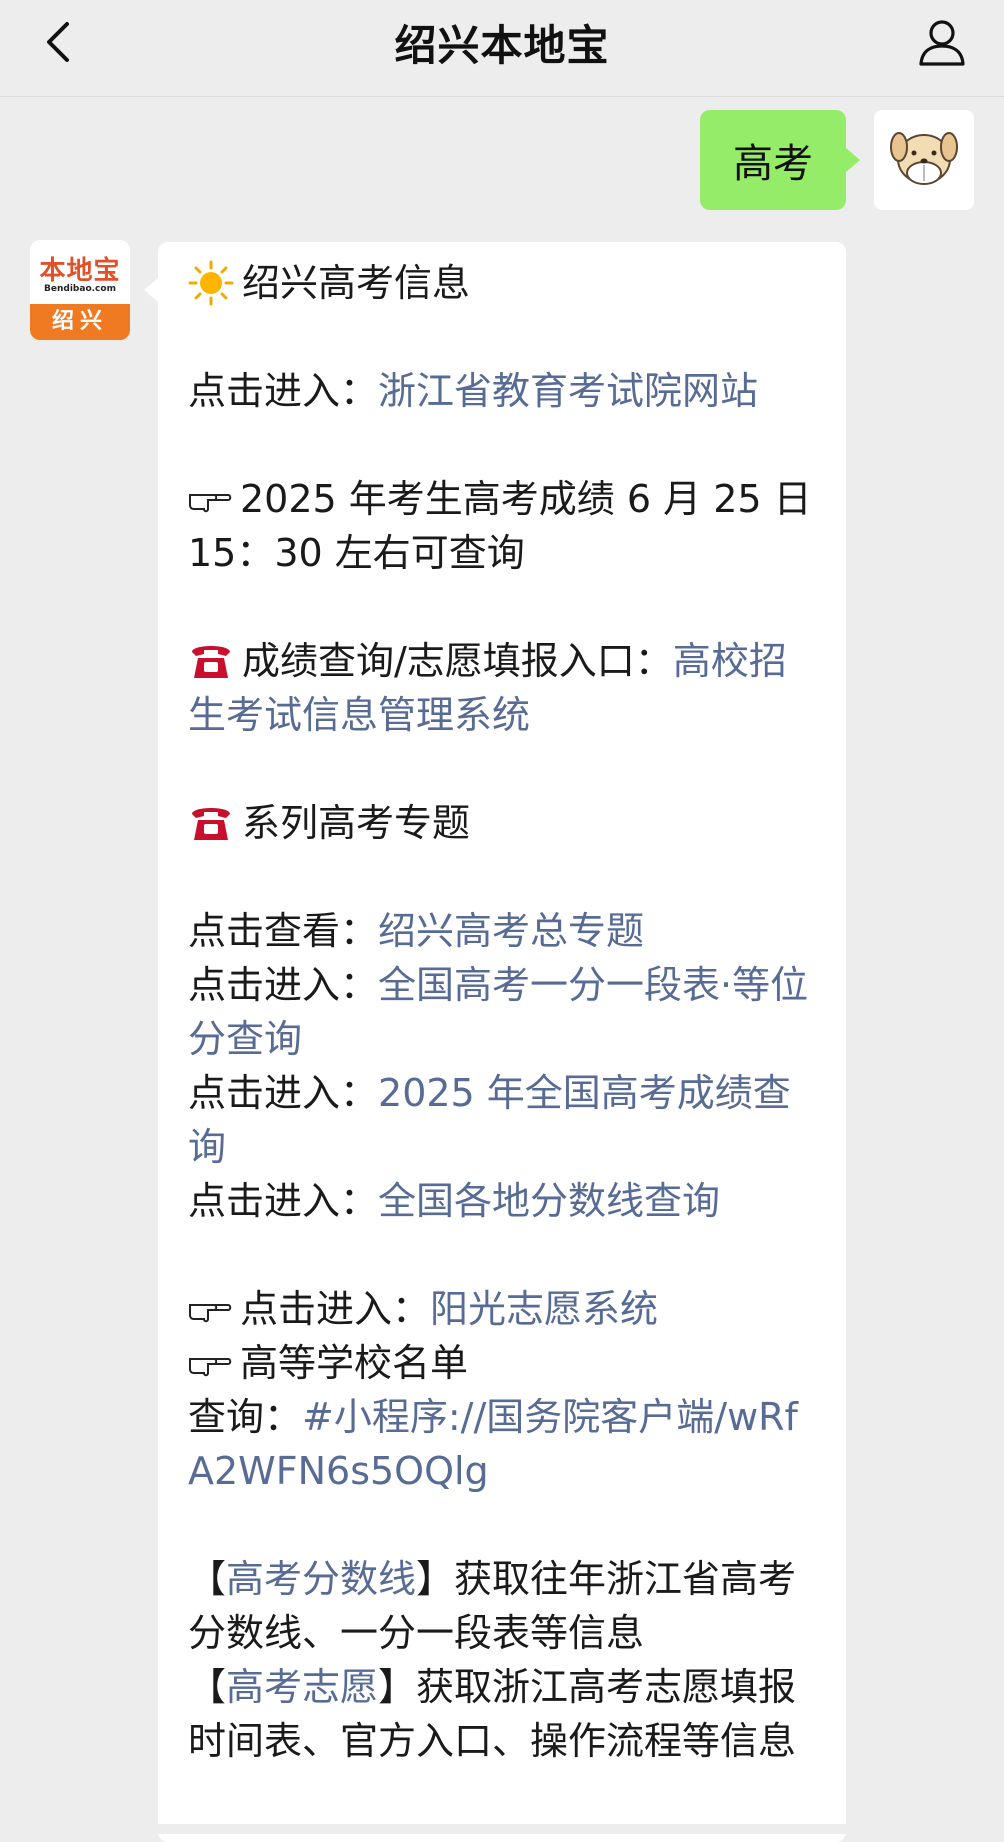  Describe the element at coordinates (492, 1606) in the screenshot. I see `keyword-line: 【高考分数线】获取往年浙江省高考分数线、一分一段表等信息` at that location.